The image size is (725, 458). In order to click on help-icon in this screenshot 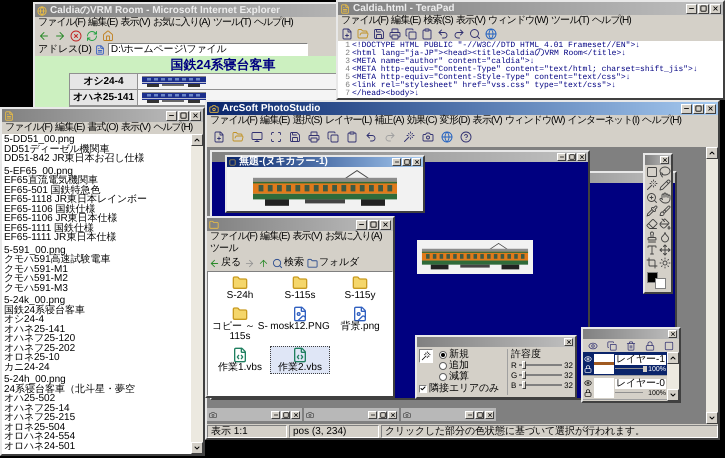, I will do `click(466, 137)`.